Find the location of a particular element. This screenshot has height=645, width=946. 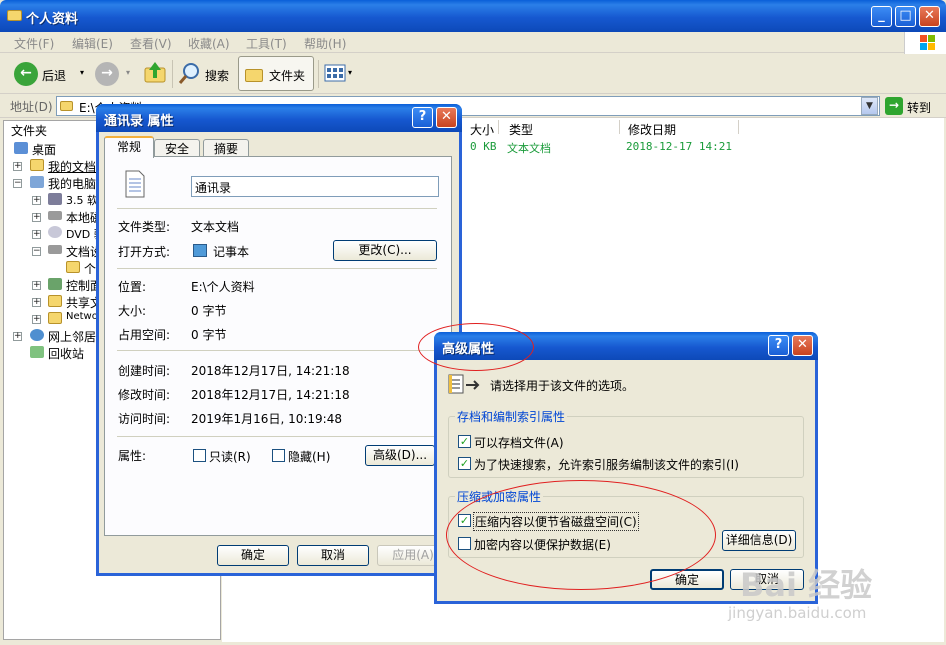

menu-file: 文件(F) is located at coordinates (34, 43).